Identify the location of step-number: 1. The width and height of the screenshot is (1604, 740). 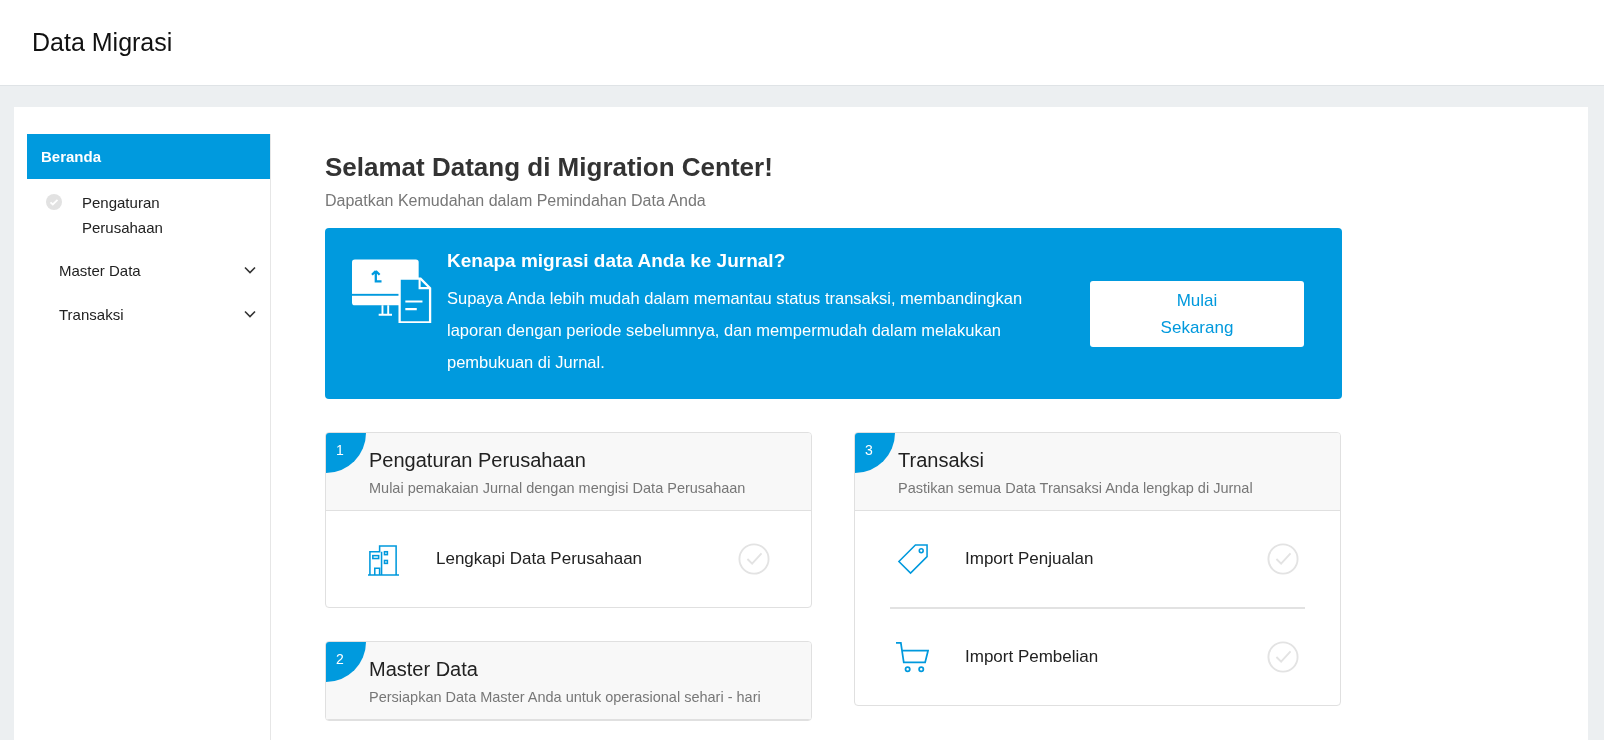
(346, 453).